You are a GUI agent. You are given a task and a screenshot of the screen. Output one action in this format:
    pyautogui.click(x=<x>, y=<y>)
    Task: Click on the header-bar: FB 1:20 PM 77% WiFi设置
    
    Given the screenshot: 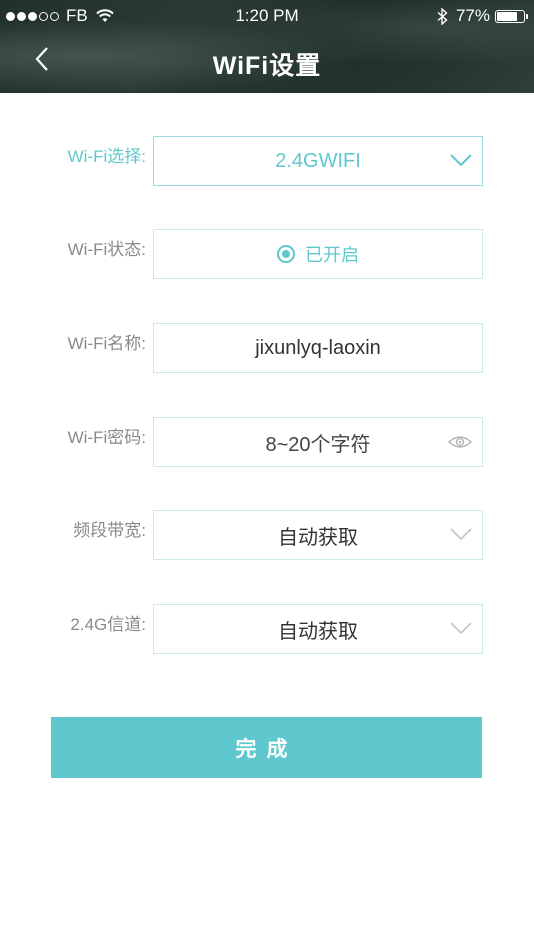 What is the action you would take?
    pyautogui.click(x=267, y=46)
    